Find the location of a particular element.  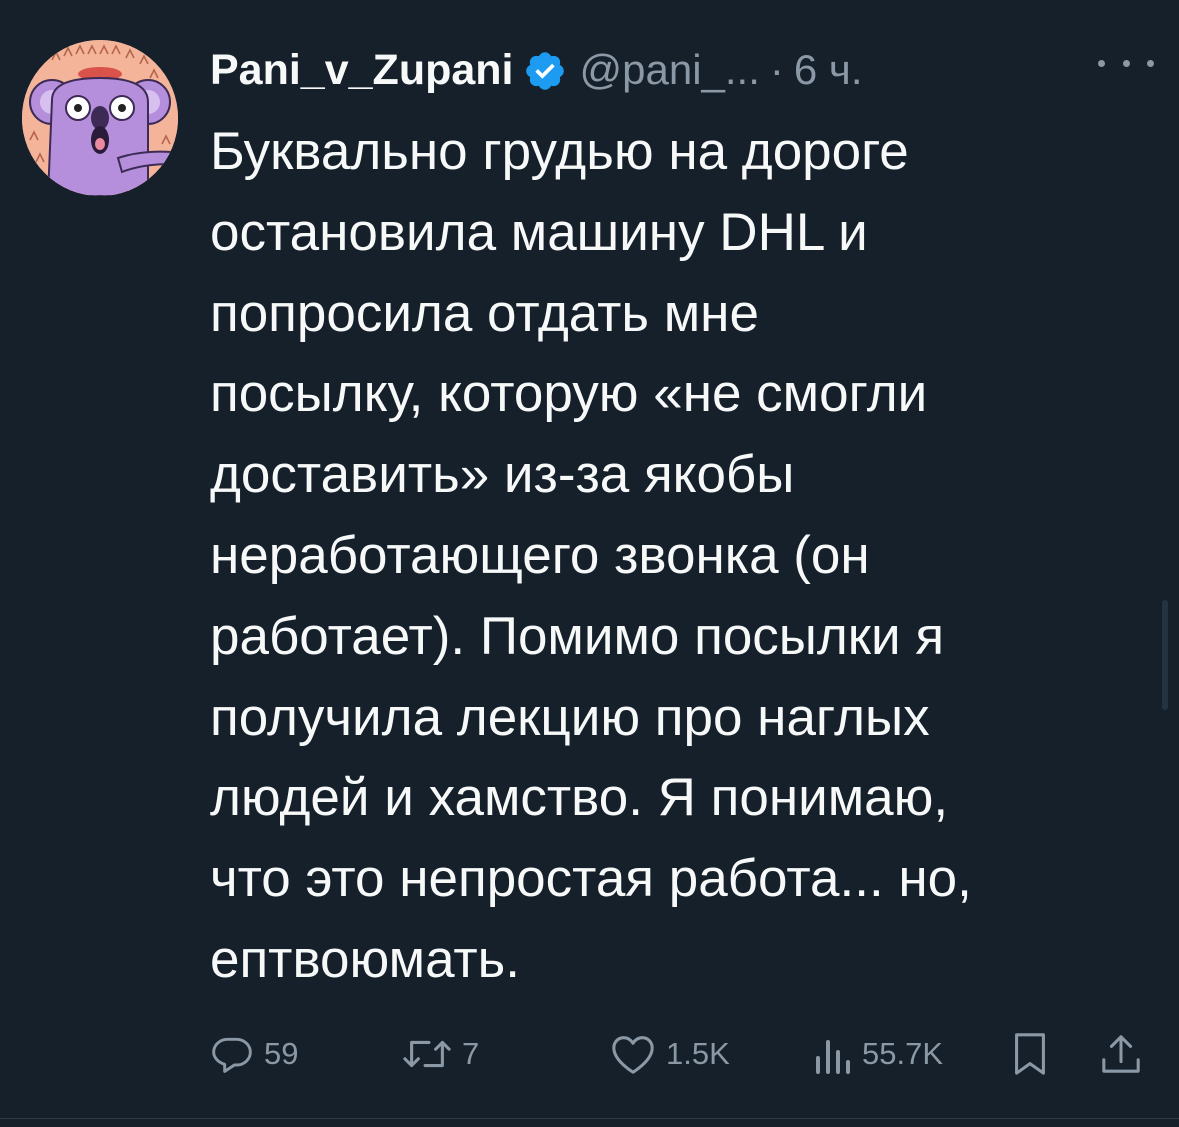

divider is located at coordinates (589, 1118).